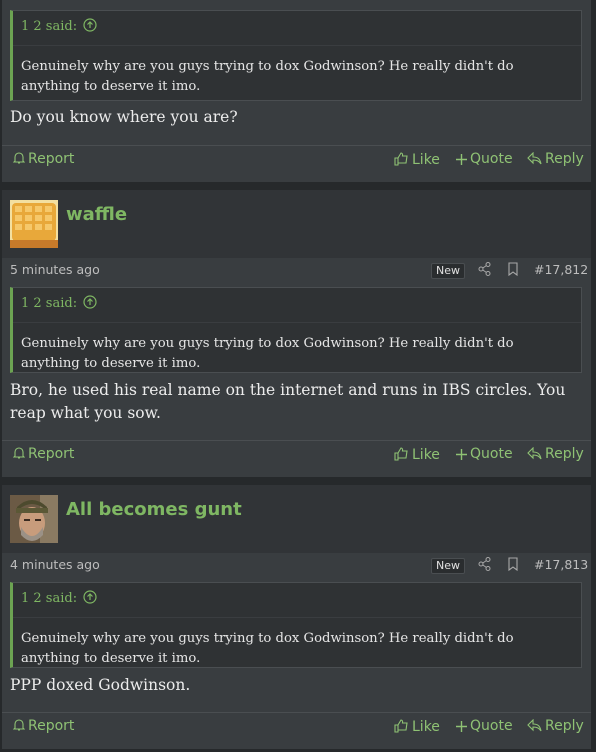 Image resolution: width=596 pixels, height=752 pixels. What do you see at coordinates (55, 564) in the screenshot?
I see `post-timestamp: 4 minutes ago` at bounding box center [55, 564].